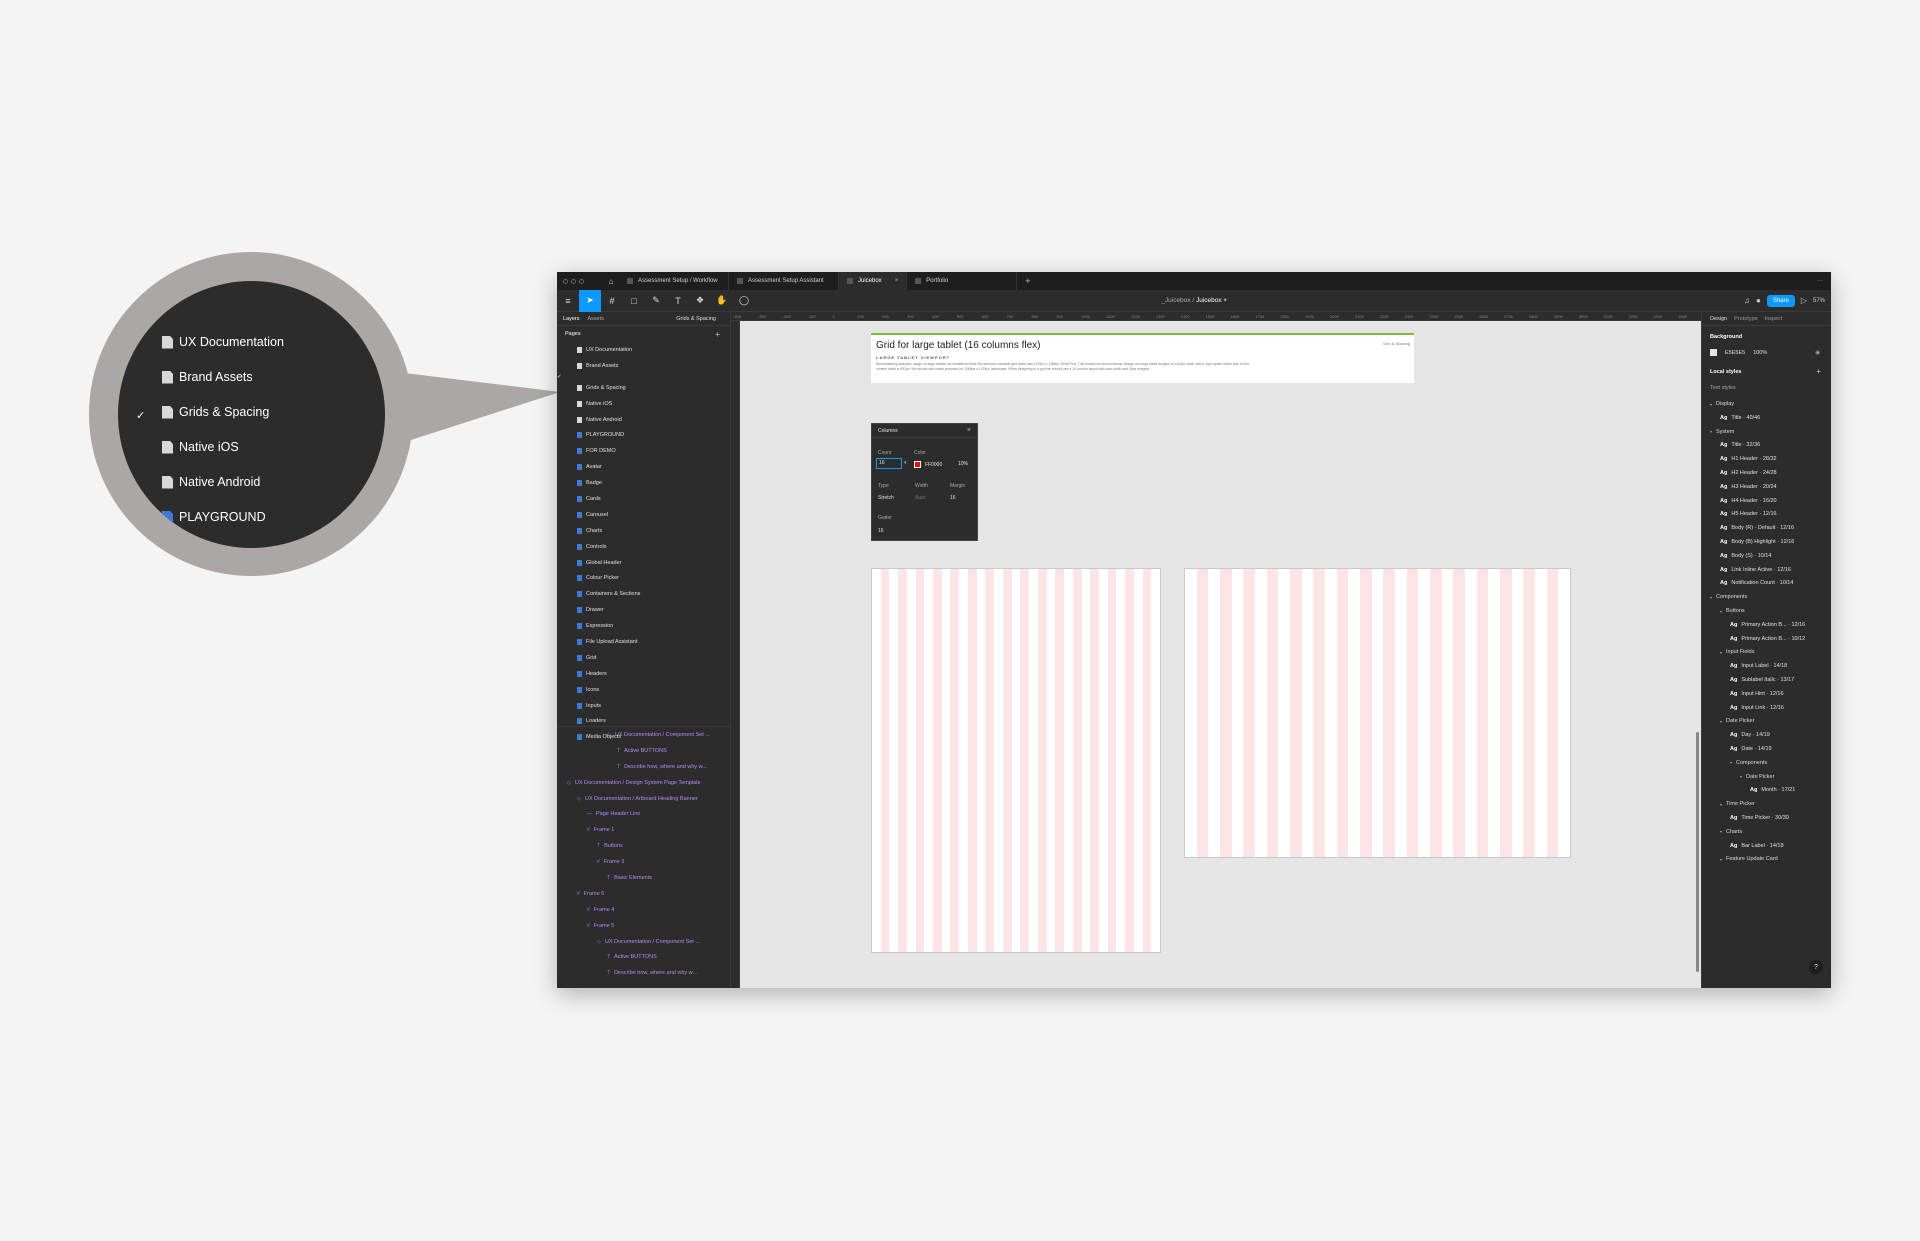  I want to click on comment-tool-icon: ◯, so click(744, 301).